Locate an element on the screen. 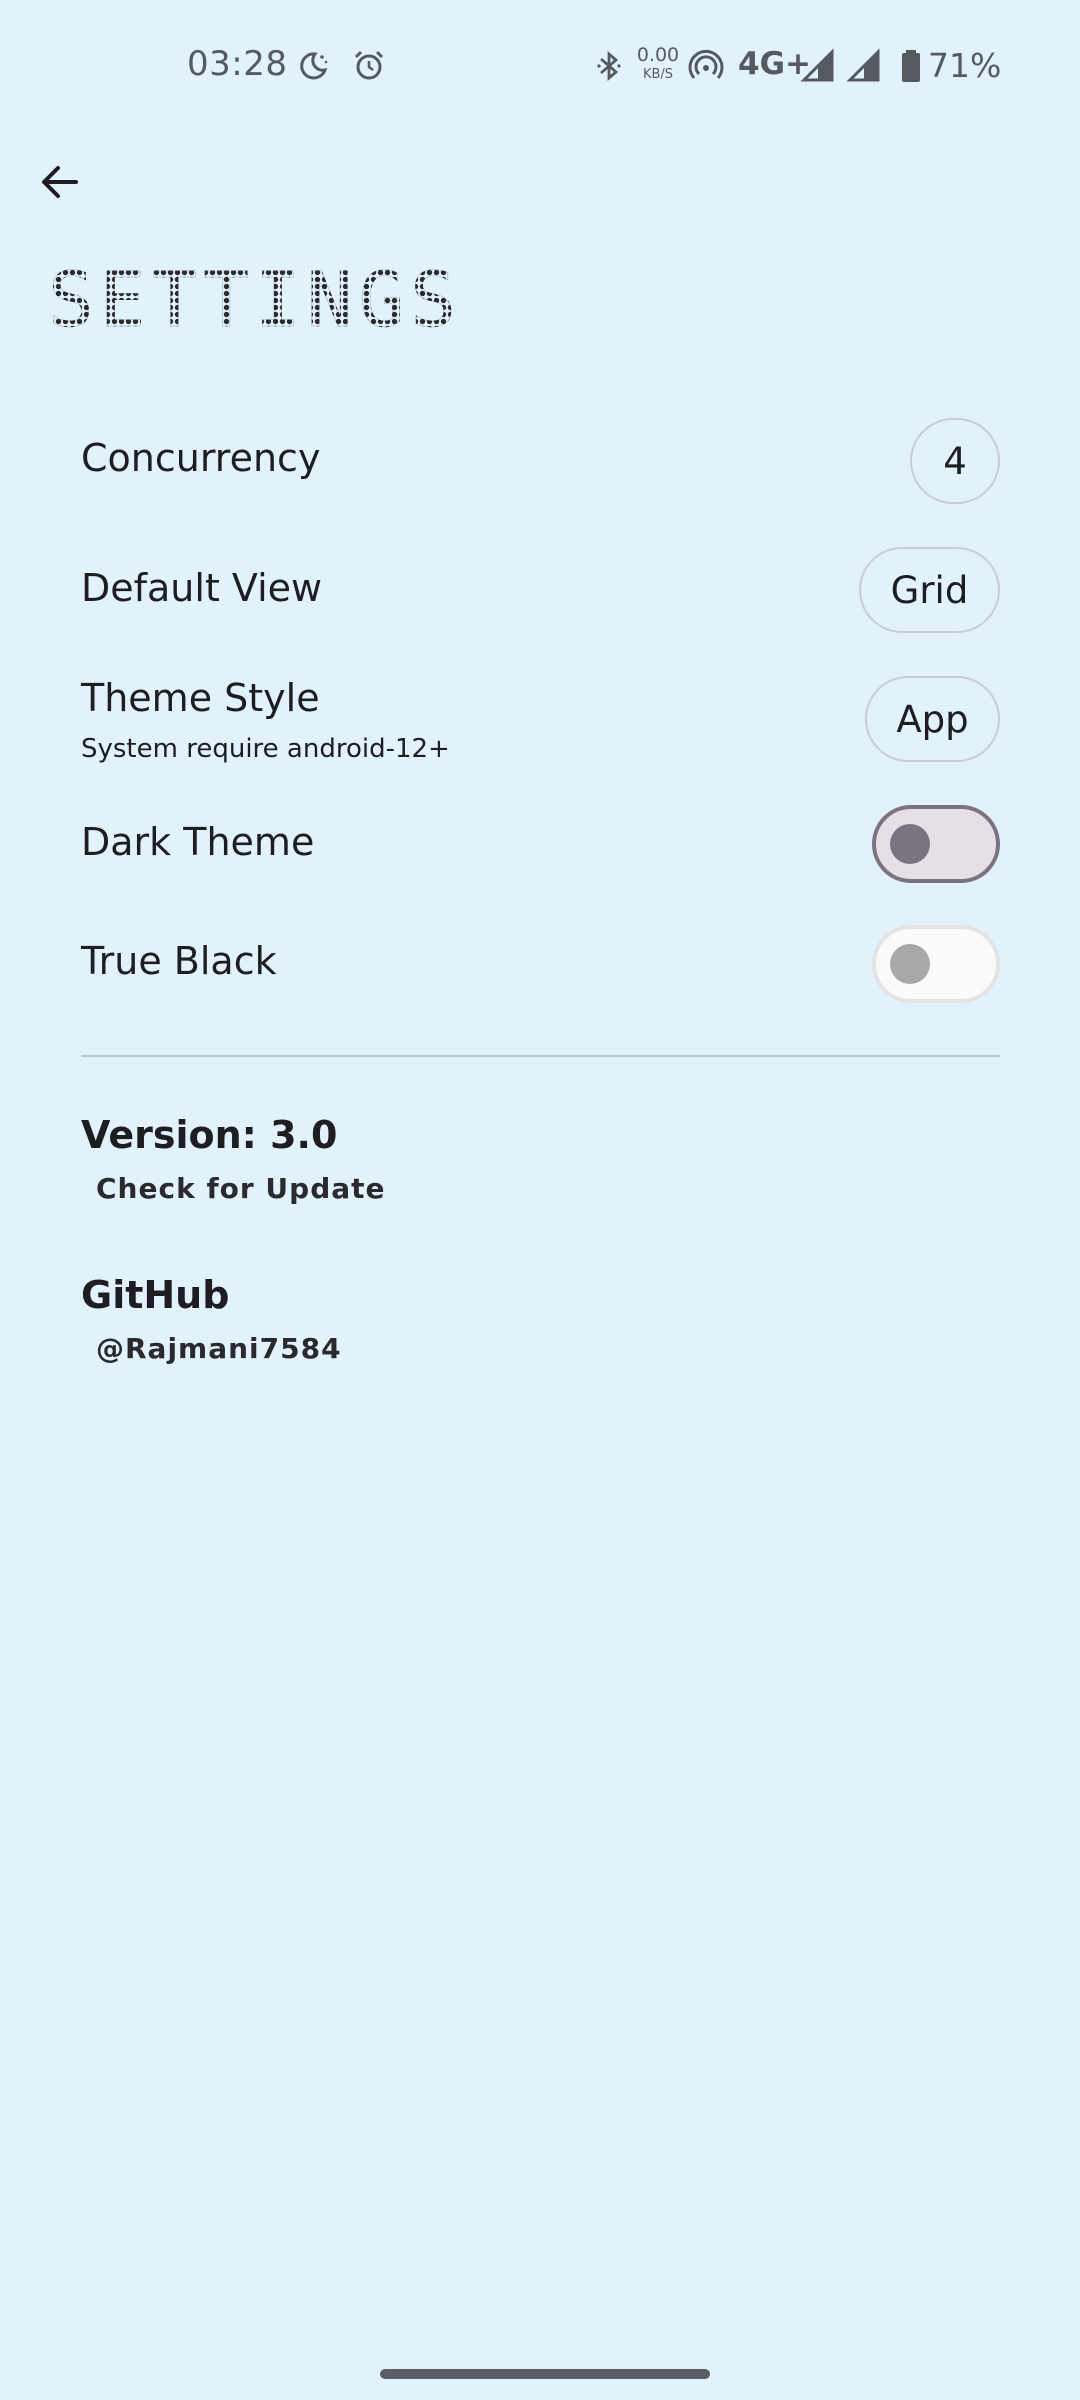  concurrency-label: Concurrency is located at coordinates (201, 458).